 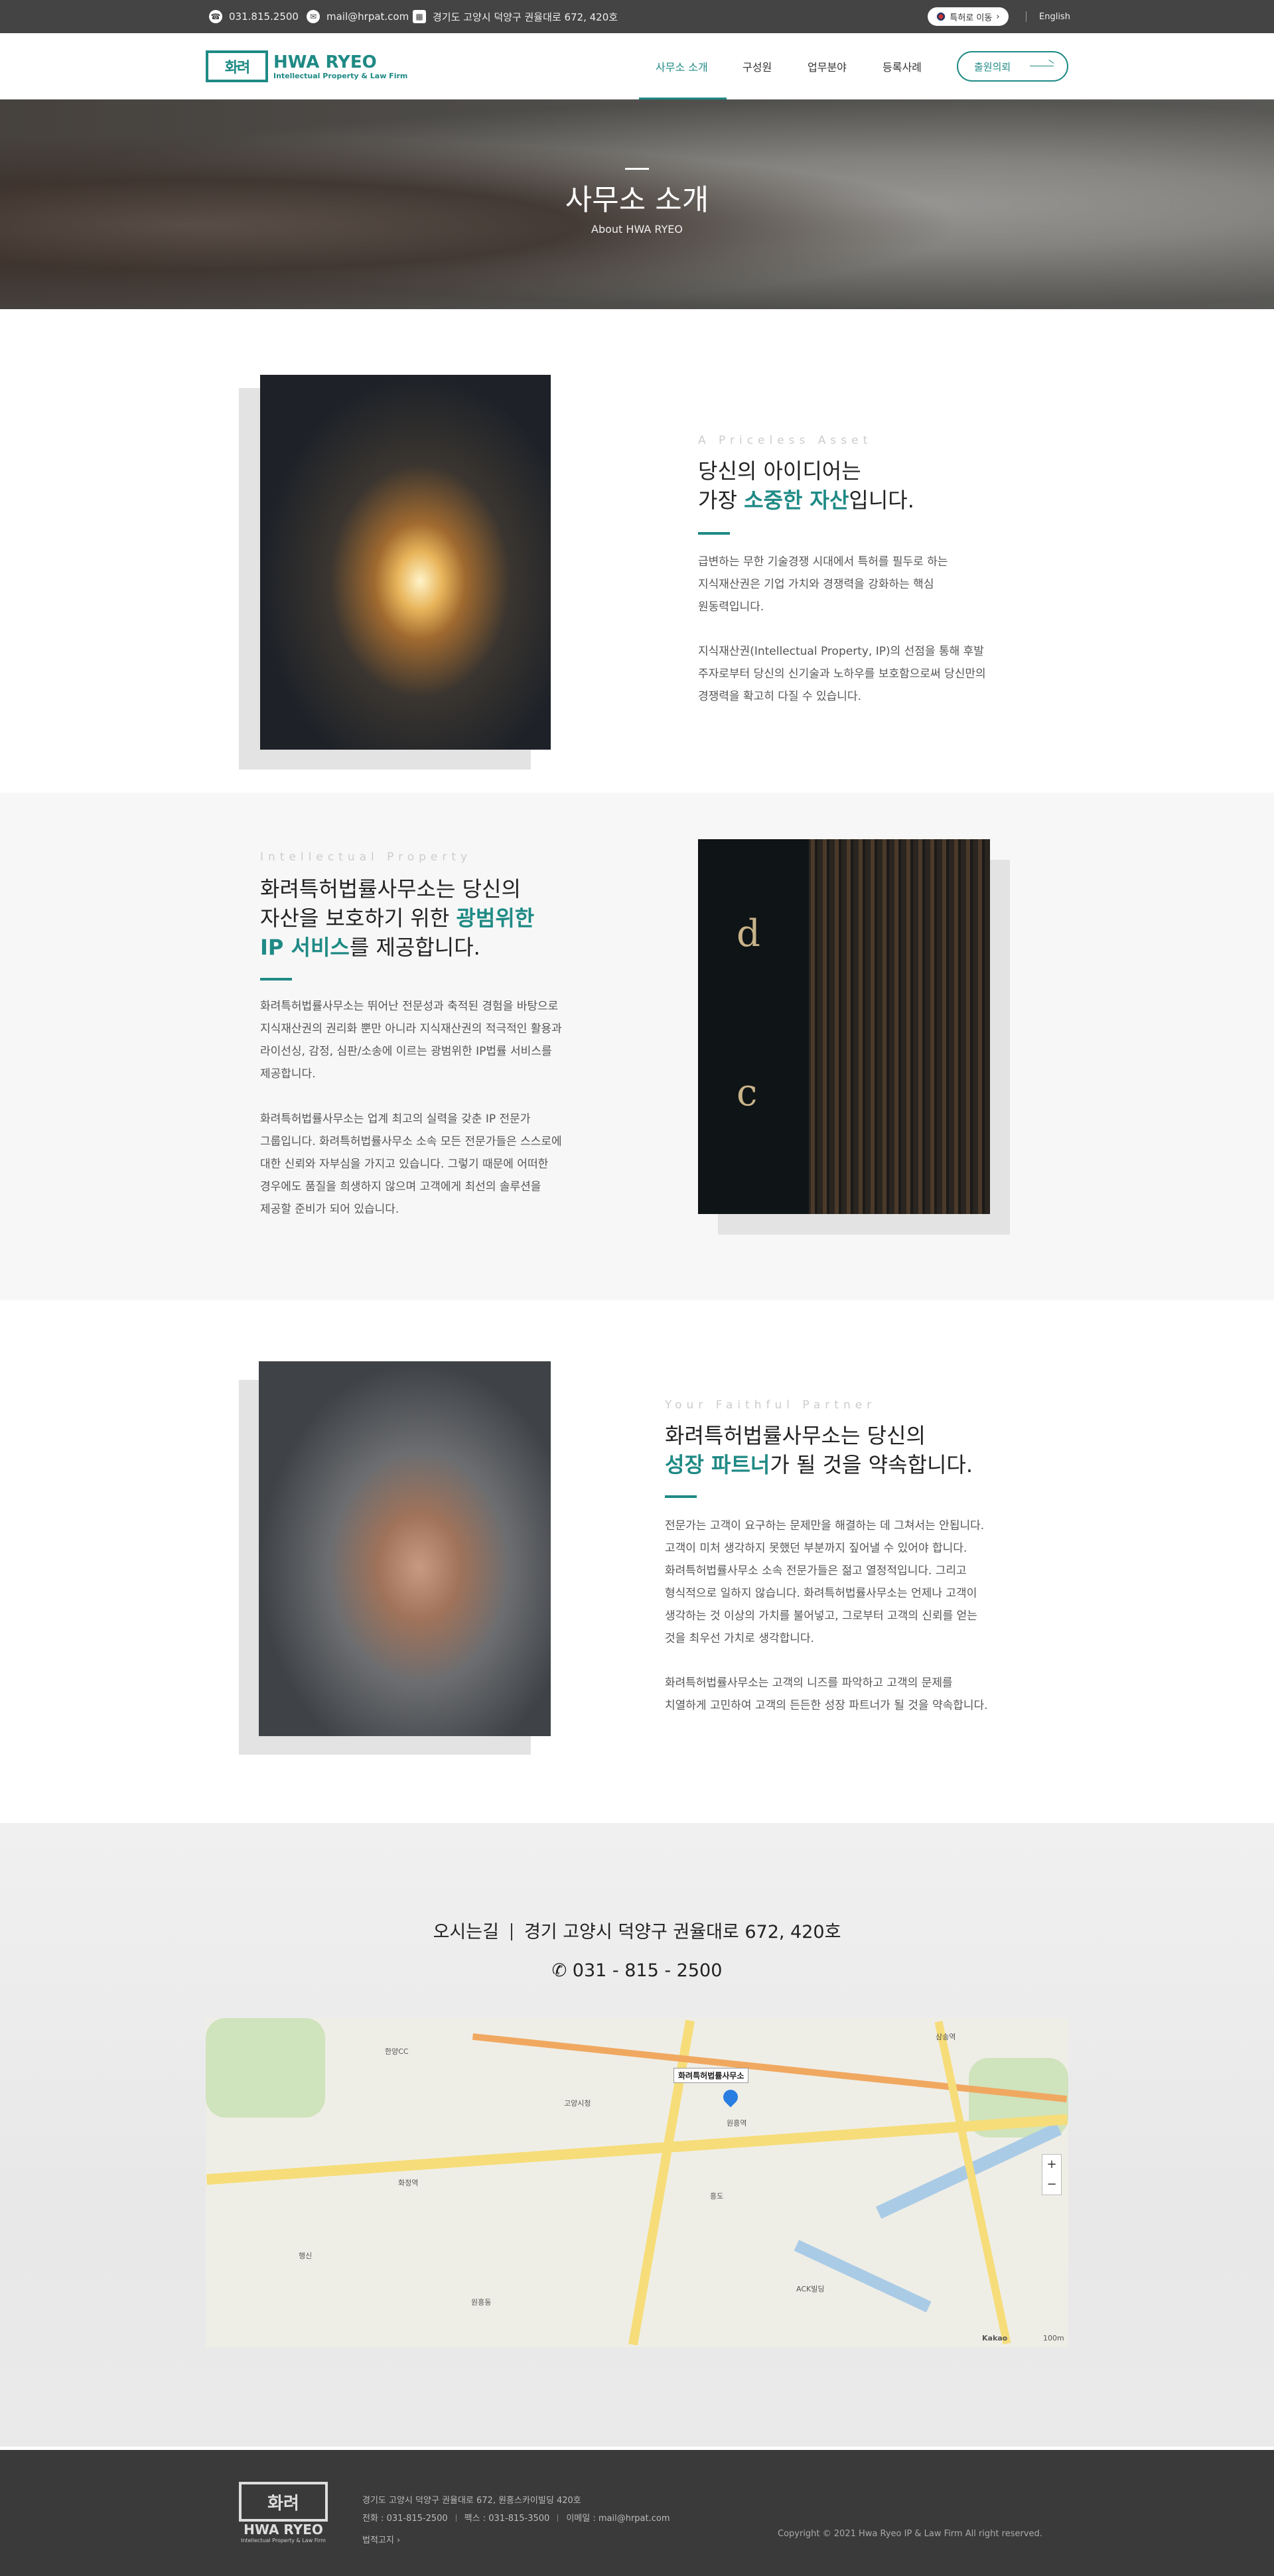 What do you see at coordinates (748, 1093) in the screenshot?
I see `book-letter-c: c` at bounding box center [748, 1093].